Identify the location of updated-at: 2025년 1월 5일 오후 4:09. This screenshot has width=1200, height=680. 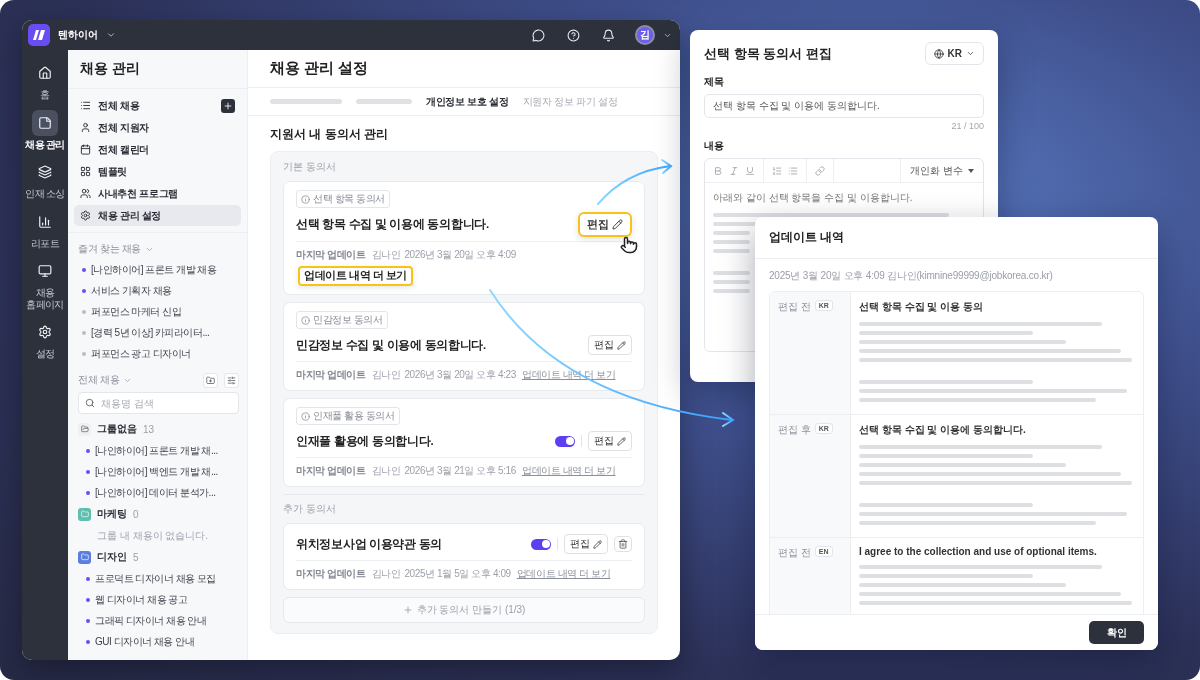
(457, 574).